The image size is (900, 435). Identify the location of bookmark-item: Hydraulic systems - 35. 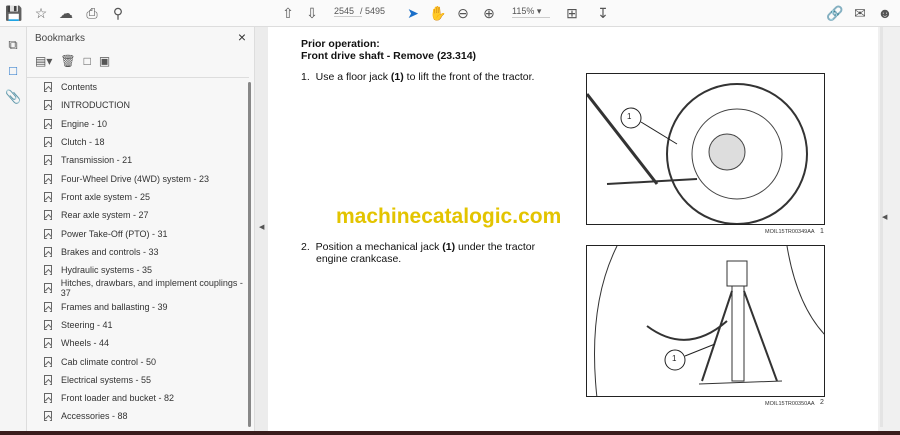
(138, 270).